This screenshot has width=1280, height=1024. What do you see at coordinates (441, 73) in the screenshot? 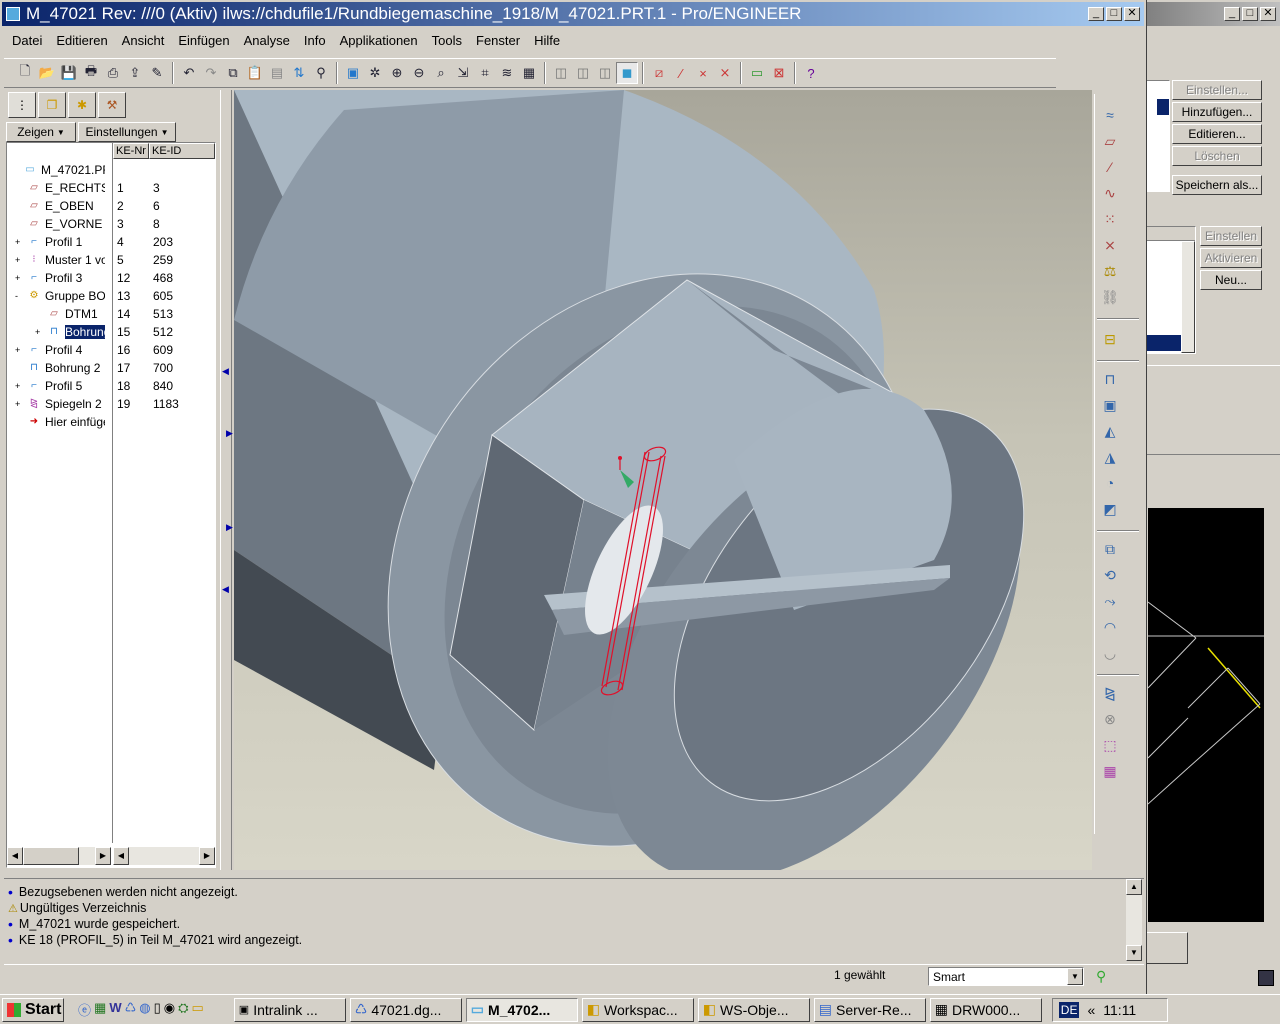
I see `refit-icon: ⌕` at bounding box center [441, 73].